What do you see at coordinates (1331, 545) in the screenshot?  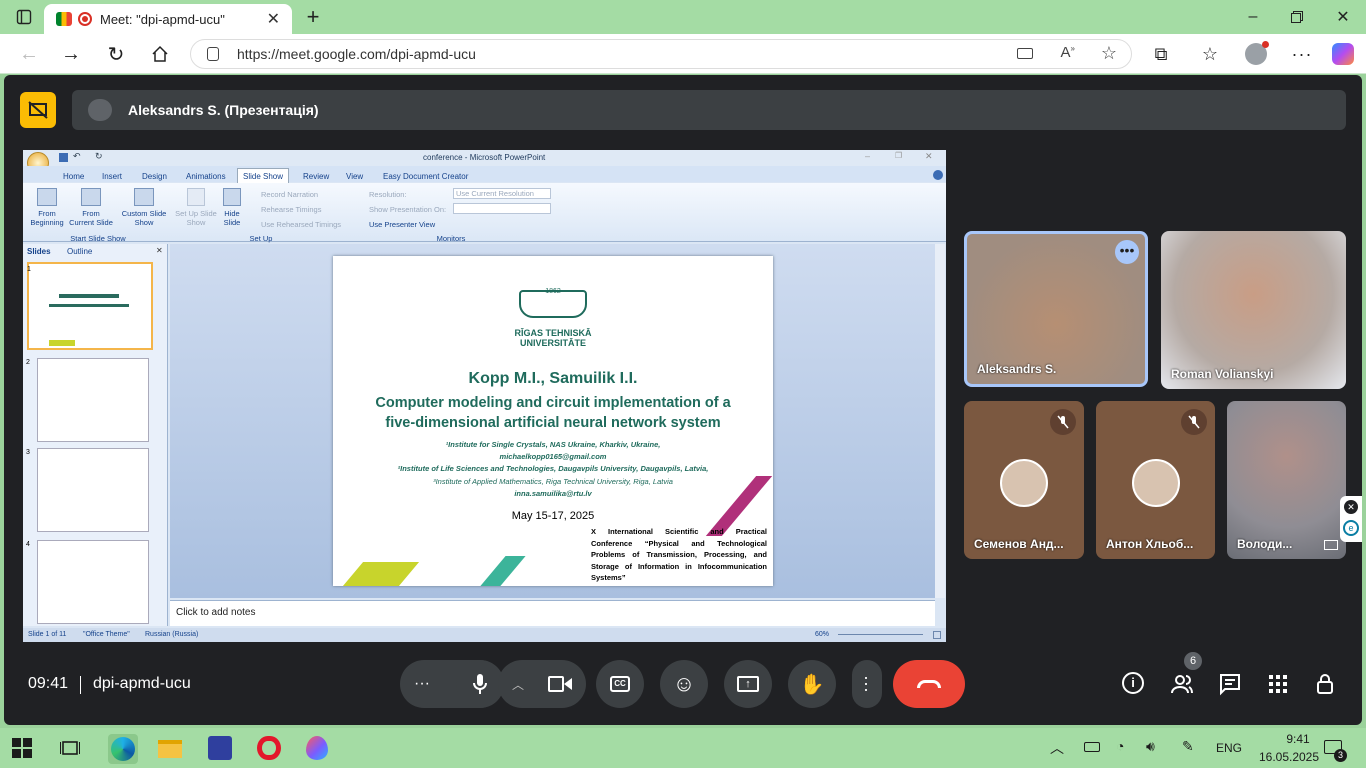 I see `pip-icon` at bounding box center [1331, 545].